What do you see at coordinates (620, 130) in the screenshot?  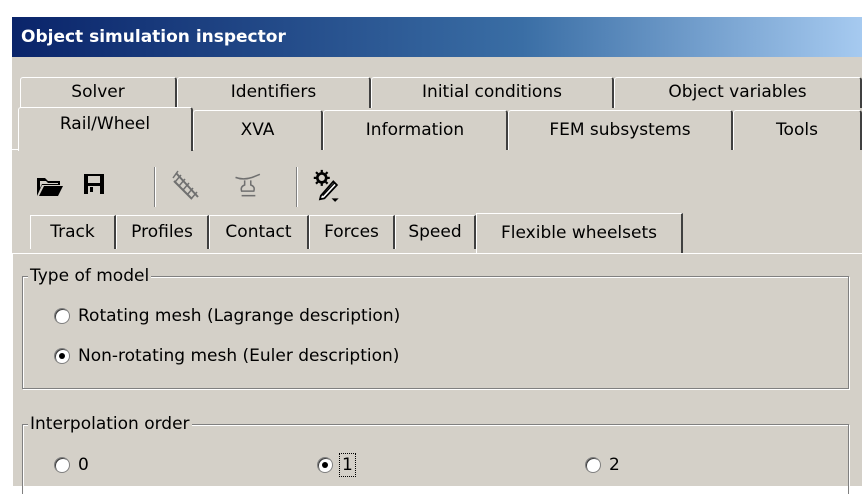 I see `tab-fem-subsystems: FEM subsystems` at bounding box center [620, 130].